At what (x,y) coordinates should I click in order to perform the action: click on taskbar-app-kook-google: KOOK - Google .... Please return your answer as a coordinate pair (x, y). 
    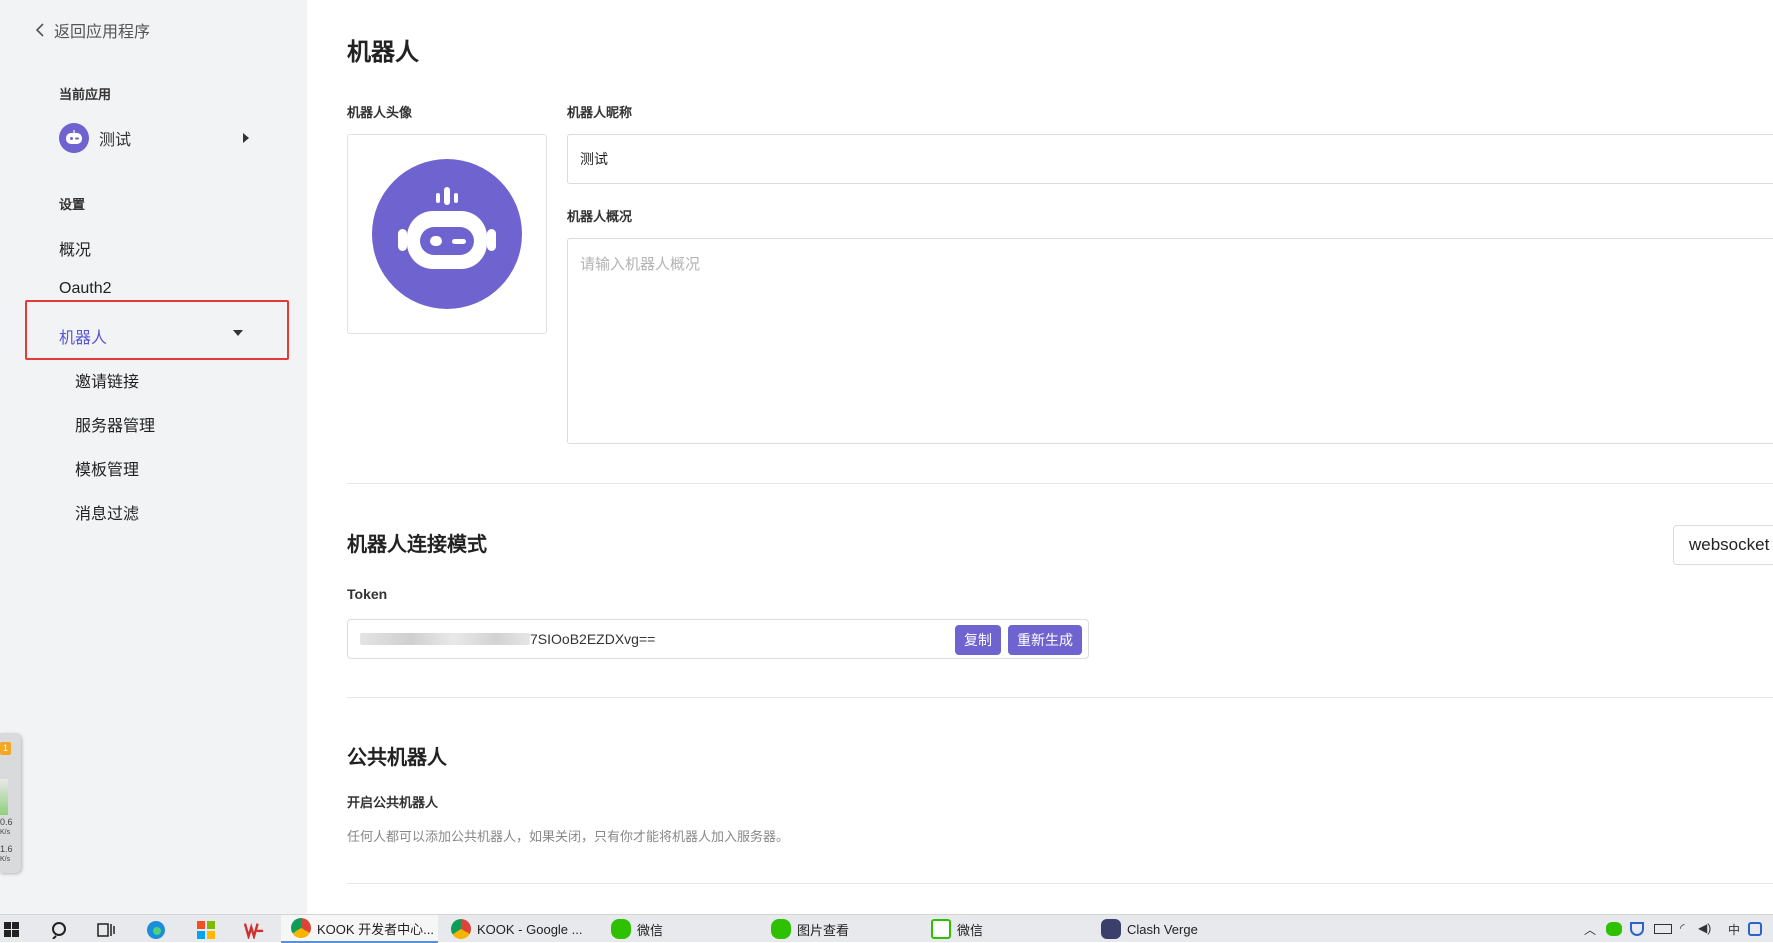
    Looking at the image, I should click on (519, 929).